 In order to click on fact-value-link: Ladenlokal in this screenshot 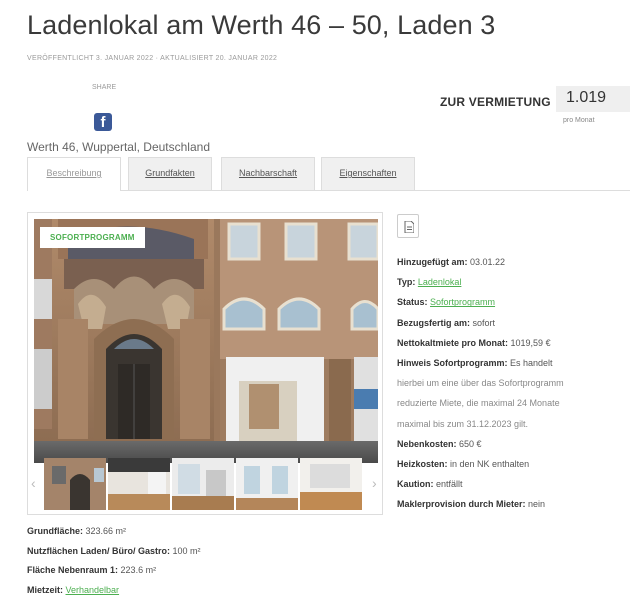, I will do `click(440, 282)`.